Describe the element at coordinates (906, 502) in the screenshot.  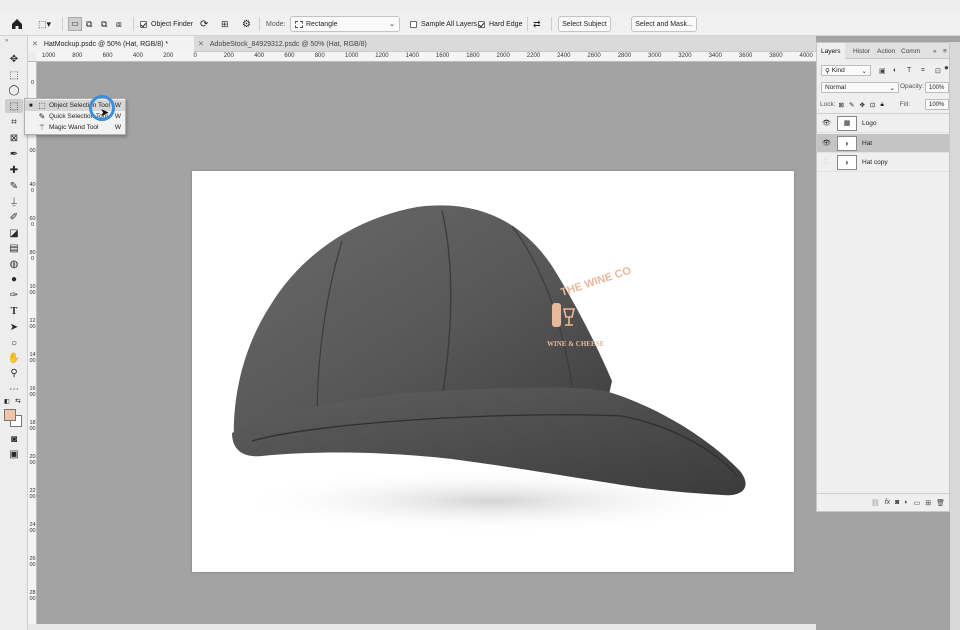
I see `adjustment-layer-icon: ◐` at that location.